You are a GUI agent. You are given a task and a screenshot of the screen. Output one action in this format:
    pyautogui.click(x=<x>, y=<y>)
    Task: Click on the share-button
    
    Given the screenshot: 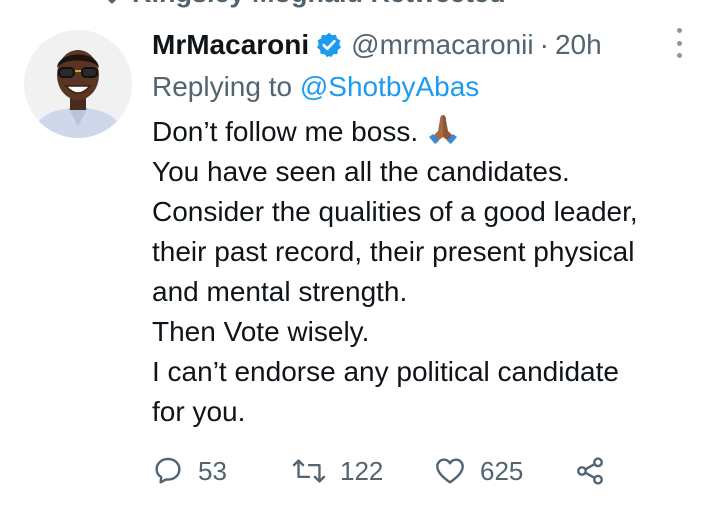 What is the action you would take?
    pyautogui.click(x=590, y=471)
    